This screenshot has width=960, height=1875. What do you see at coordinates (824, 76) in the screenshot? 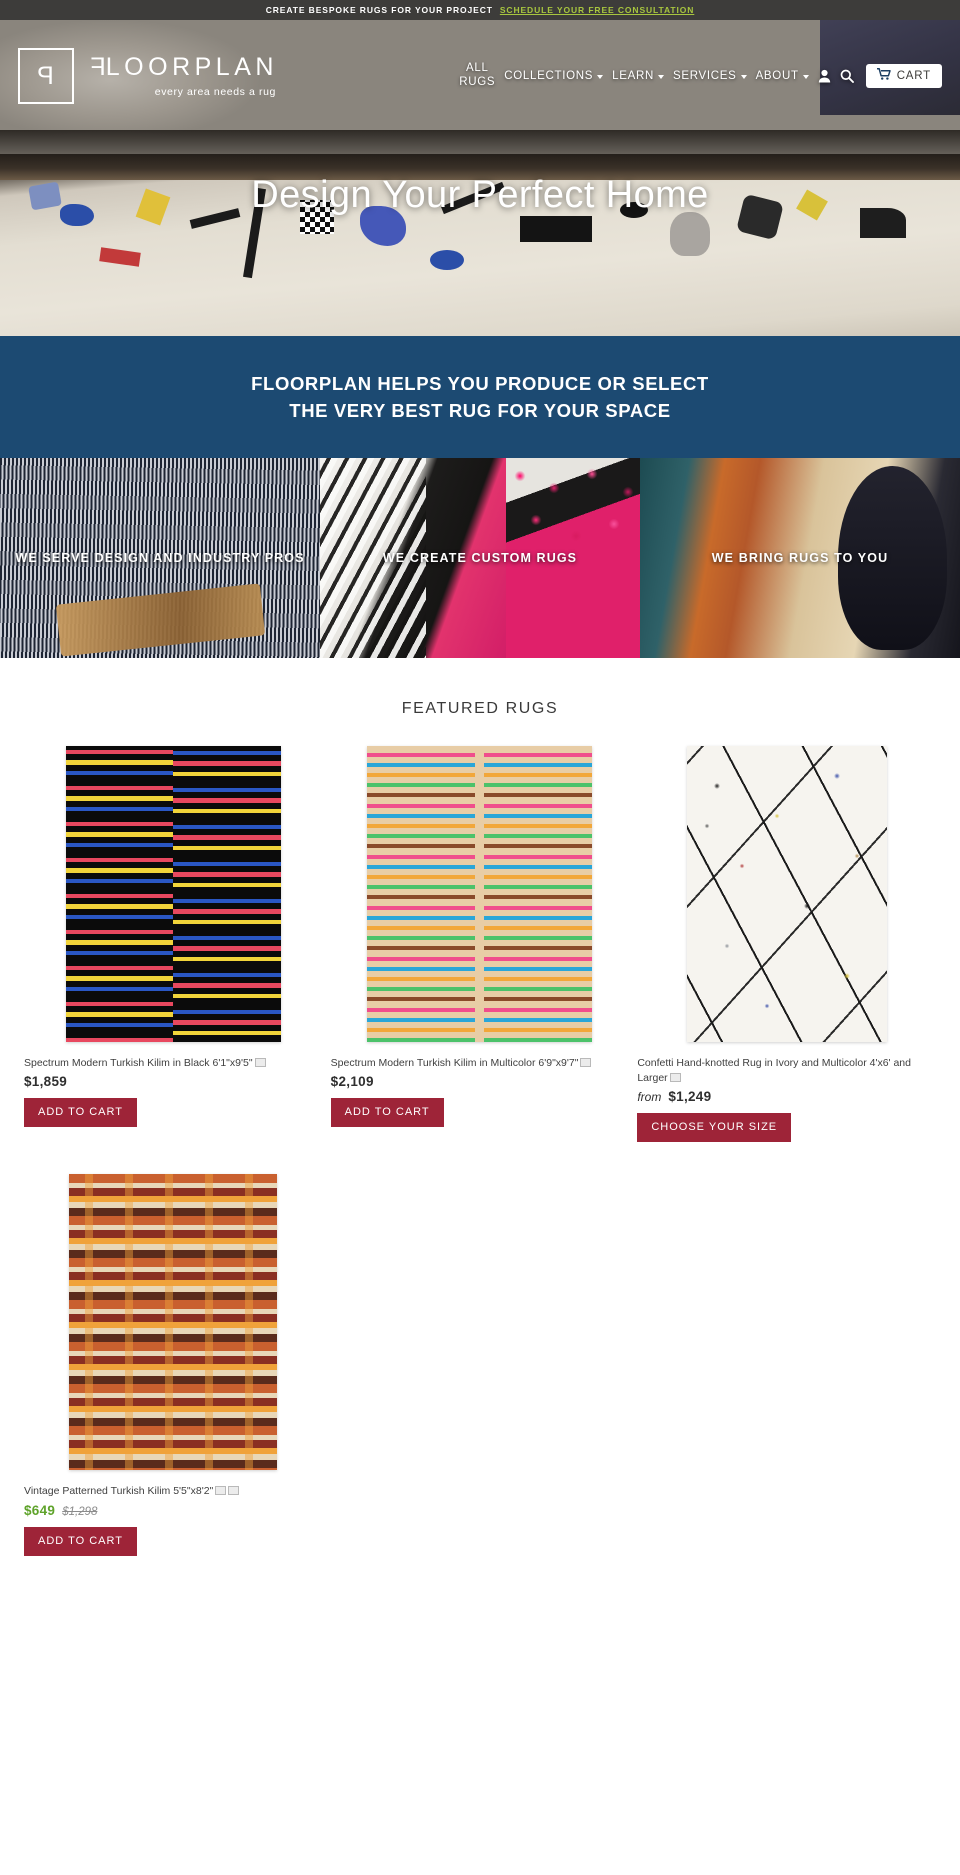
I see `account-icon` at bounding box center [824, 76].